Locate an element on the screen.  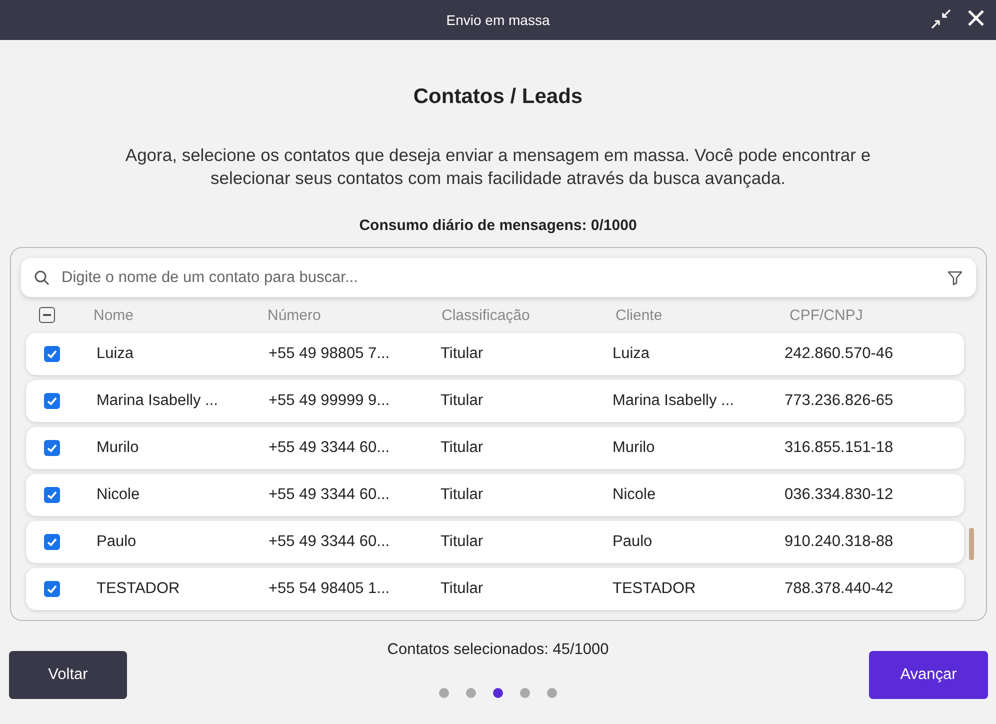
table-row: Marina Isabelly ... +55 49 99999 9... Titular Marina Isabelly ... 773.236.826-65 is located at coordinates (495, 401).